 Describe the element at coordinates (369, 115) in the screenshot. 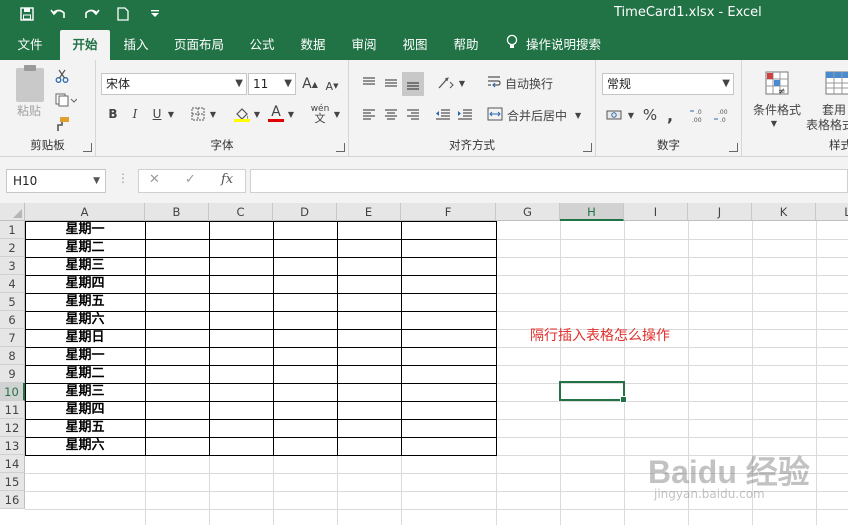

I see `align-left-icon` at that location.